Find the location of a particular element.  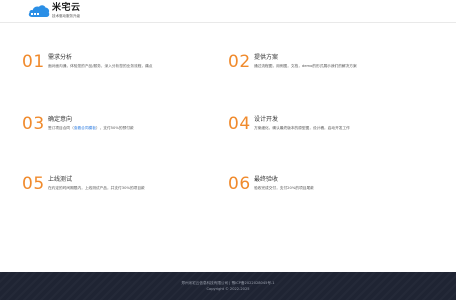

step-title: 确定意向 is located at coordinates (60, 119).